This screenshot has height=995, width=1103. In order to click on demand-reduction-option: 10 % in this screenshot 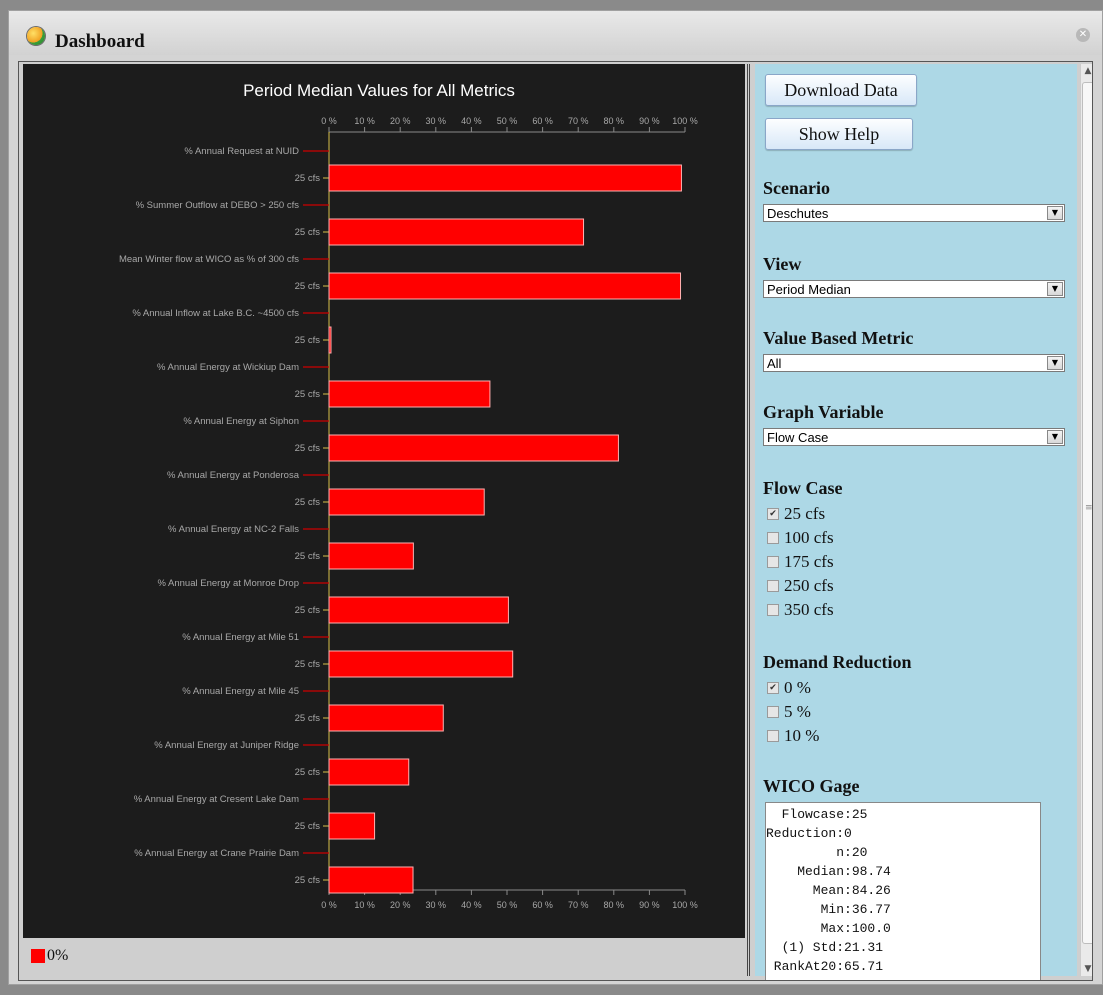, I will do `click(793, 736)`.